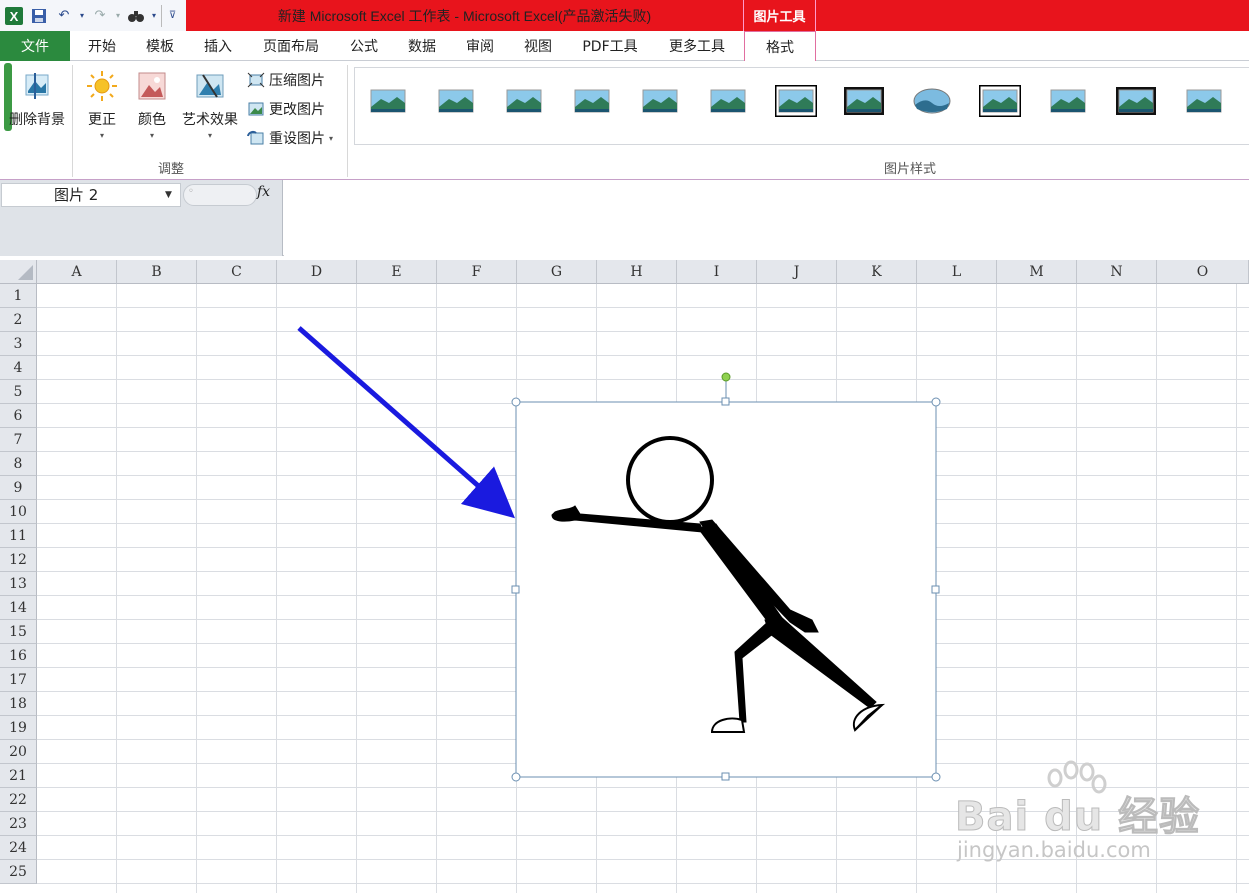 This screenshot has width=1249, height=893. Describe the element at coordinates (291, 46) in the screenshot. I see `tab-page-layout: 页面布局` at that location.